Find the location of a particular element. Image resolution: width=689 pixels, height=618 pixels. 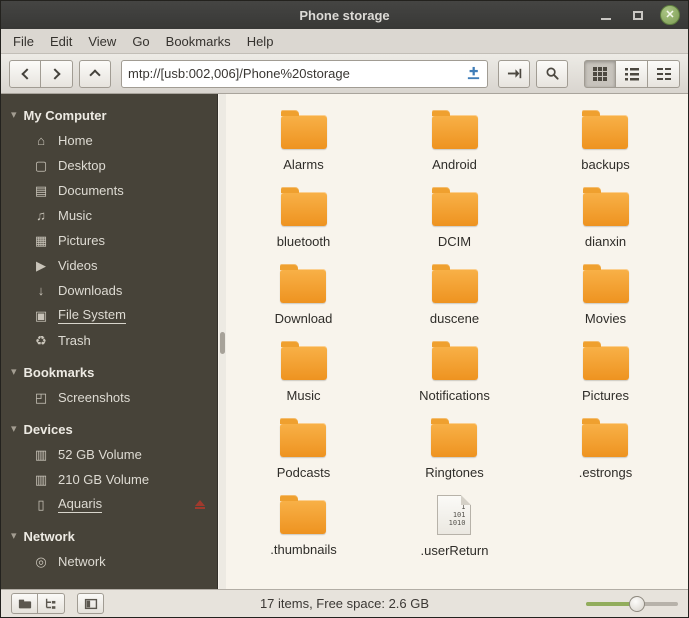

menu-help: Help is located at coordinates (260, 41).